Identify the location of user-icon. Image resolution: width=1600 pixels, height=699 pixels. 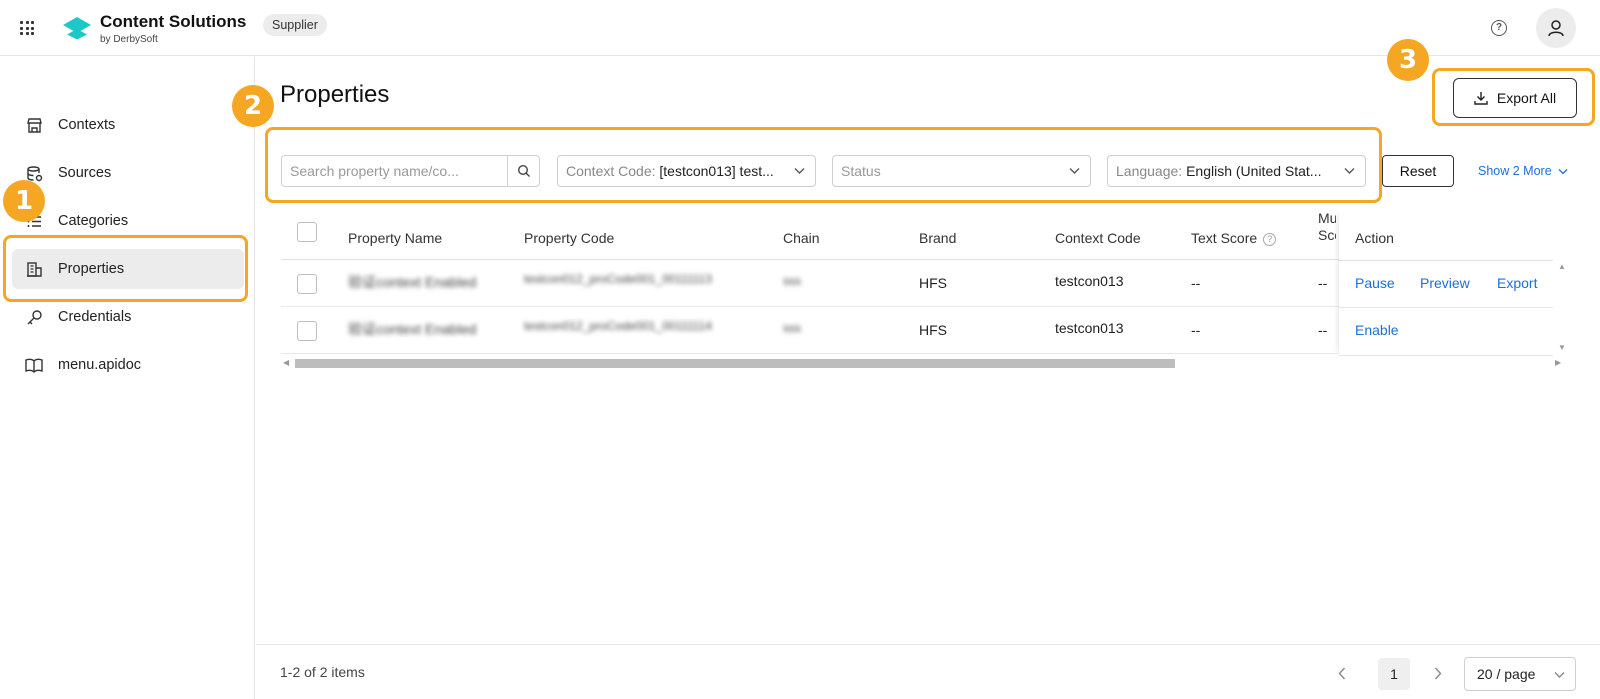
(1556, 28).